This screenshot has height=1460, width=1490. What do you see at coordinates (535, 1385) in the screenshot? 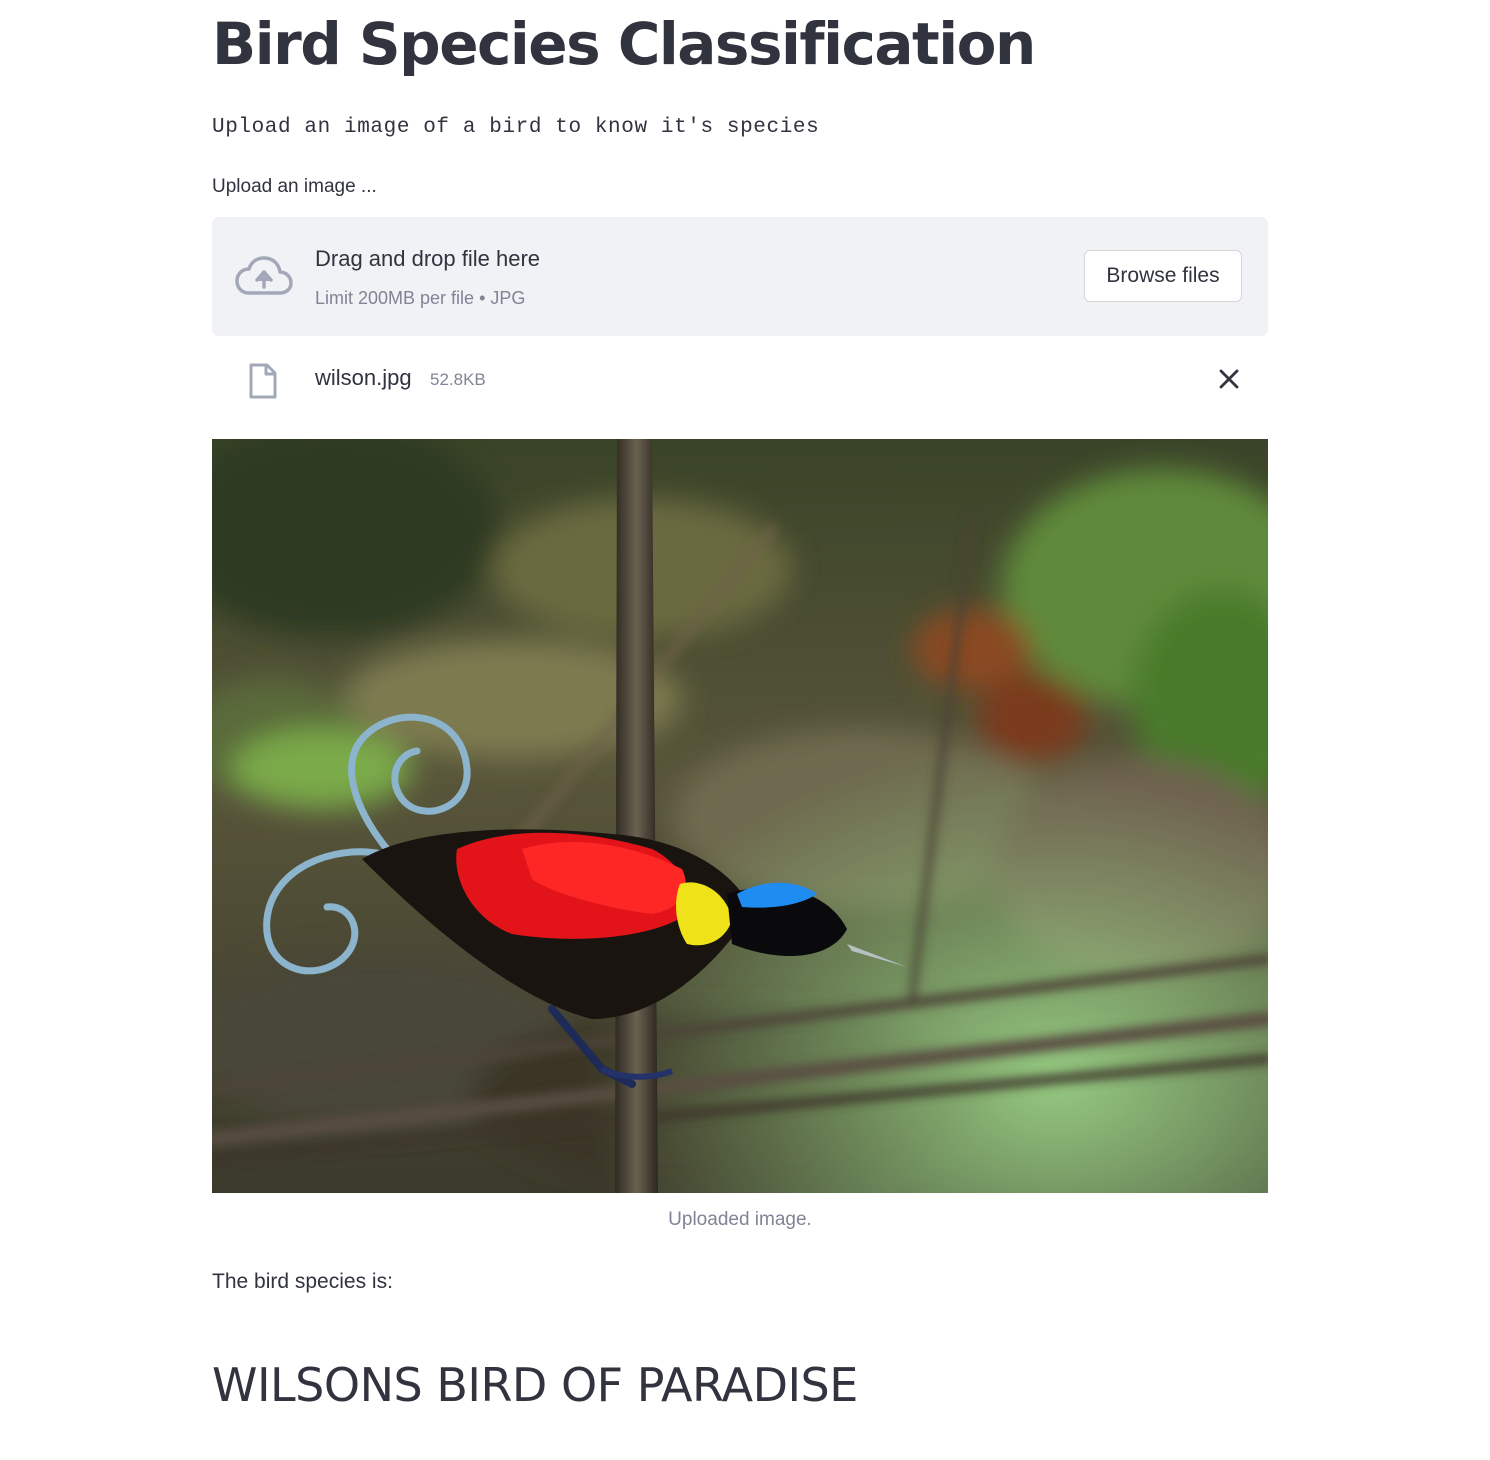
I see `predicted-species: WILSONS BIRD OF PARADISE` at bounding box center [535, 1385].